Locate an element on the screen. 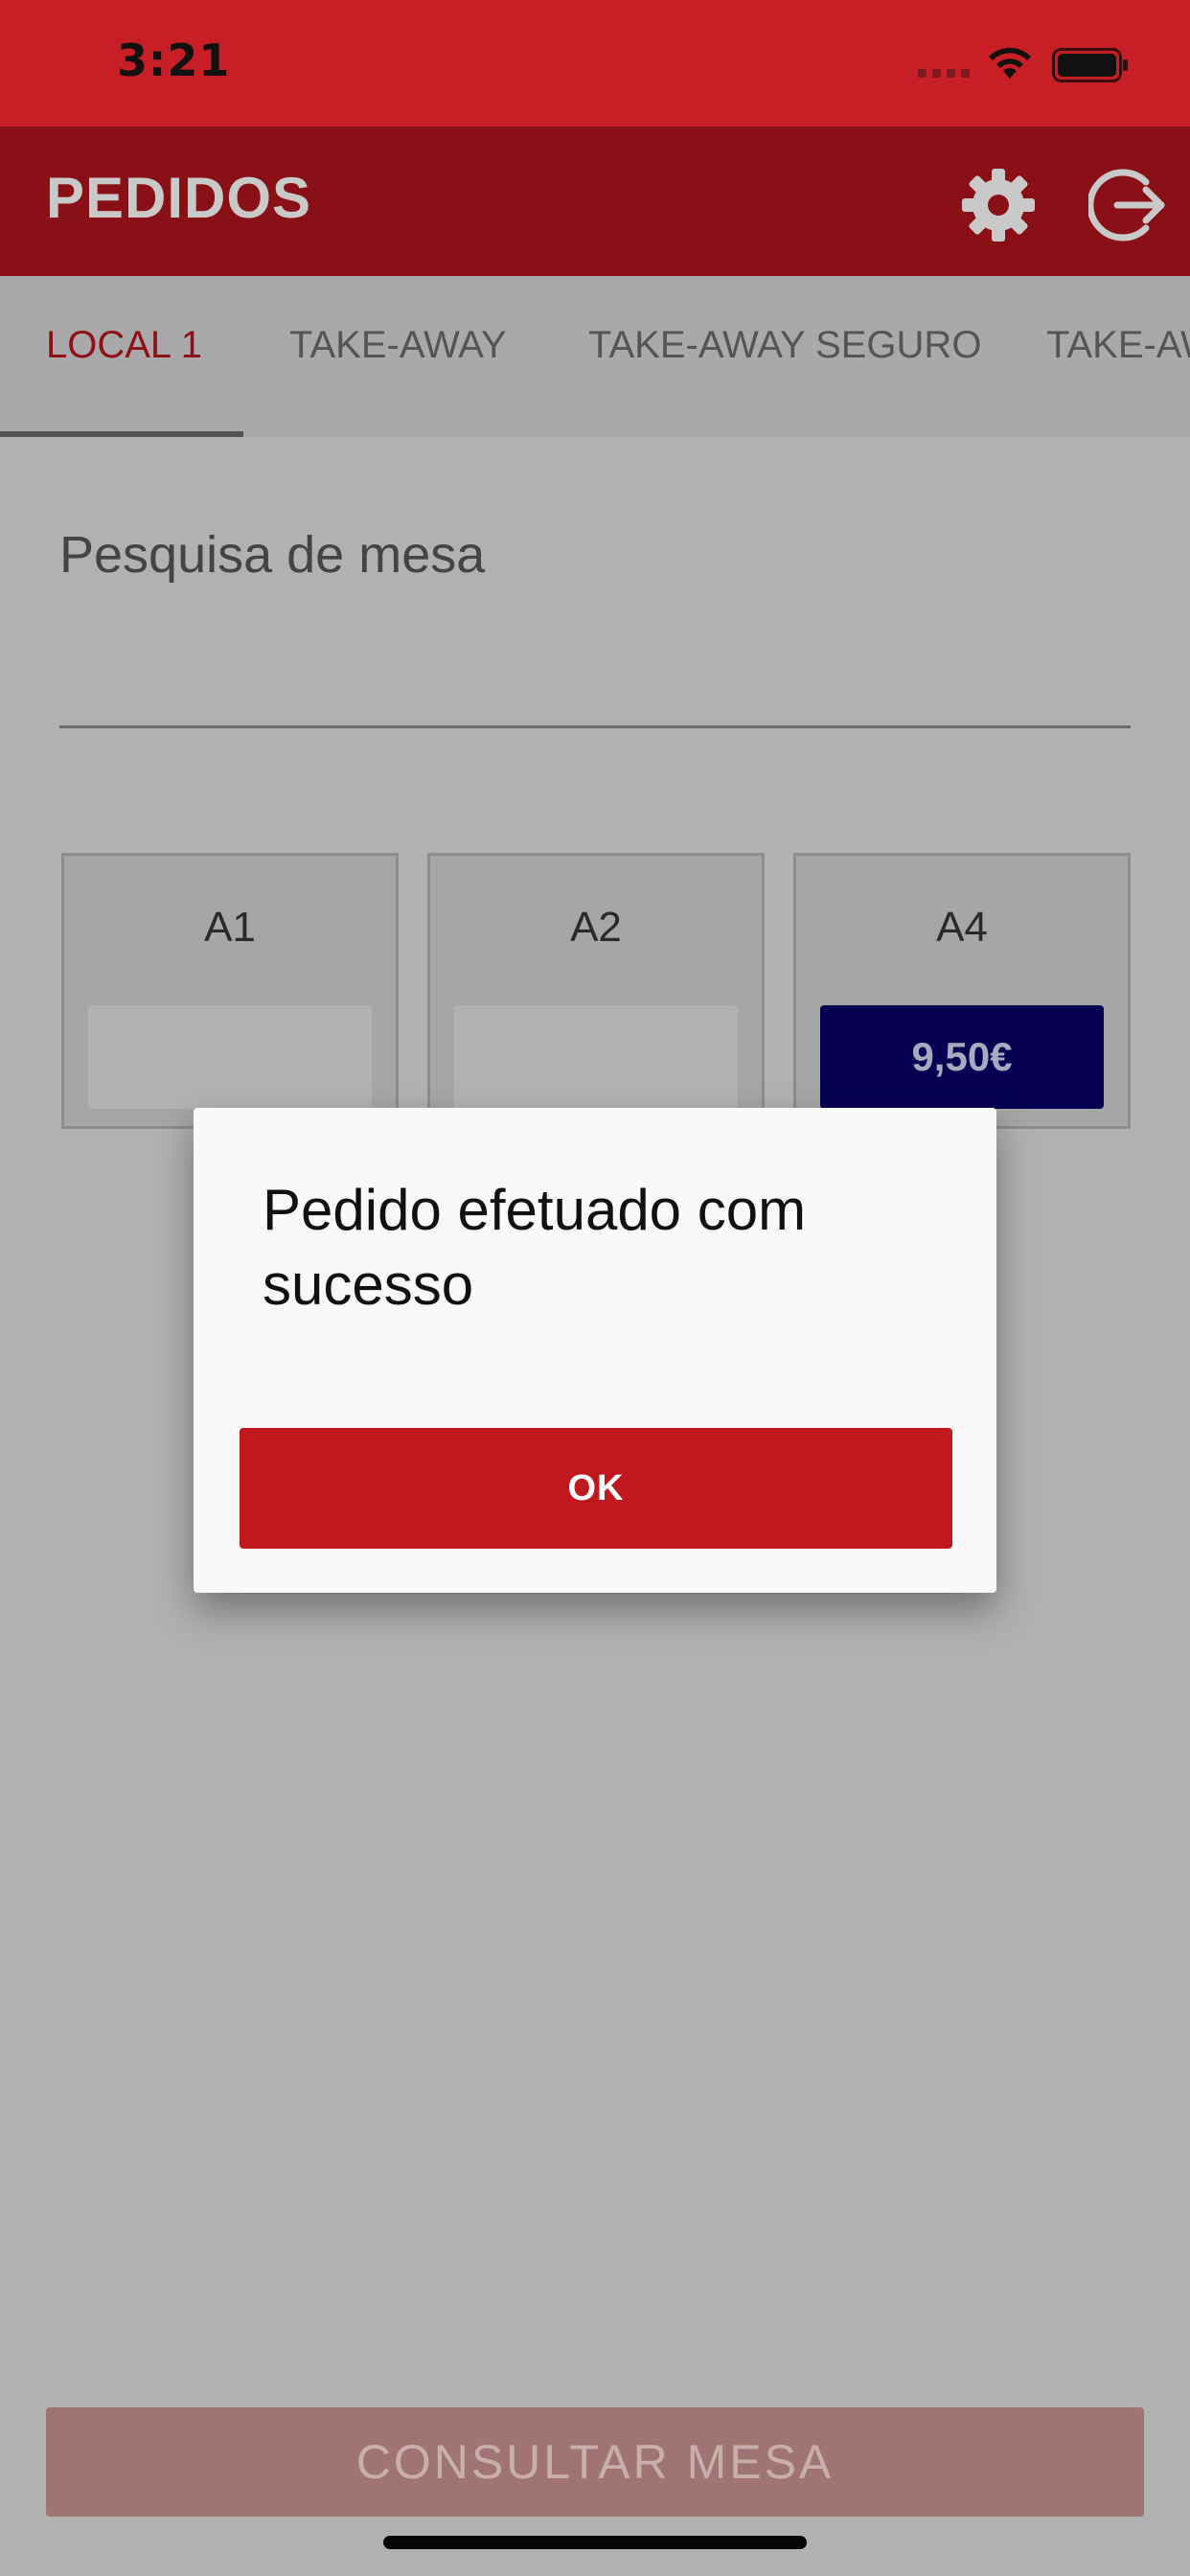  page-title: PEDIDOS is located at coordinates (179, 198).